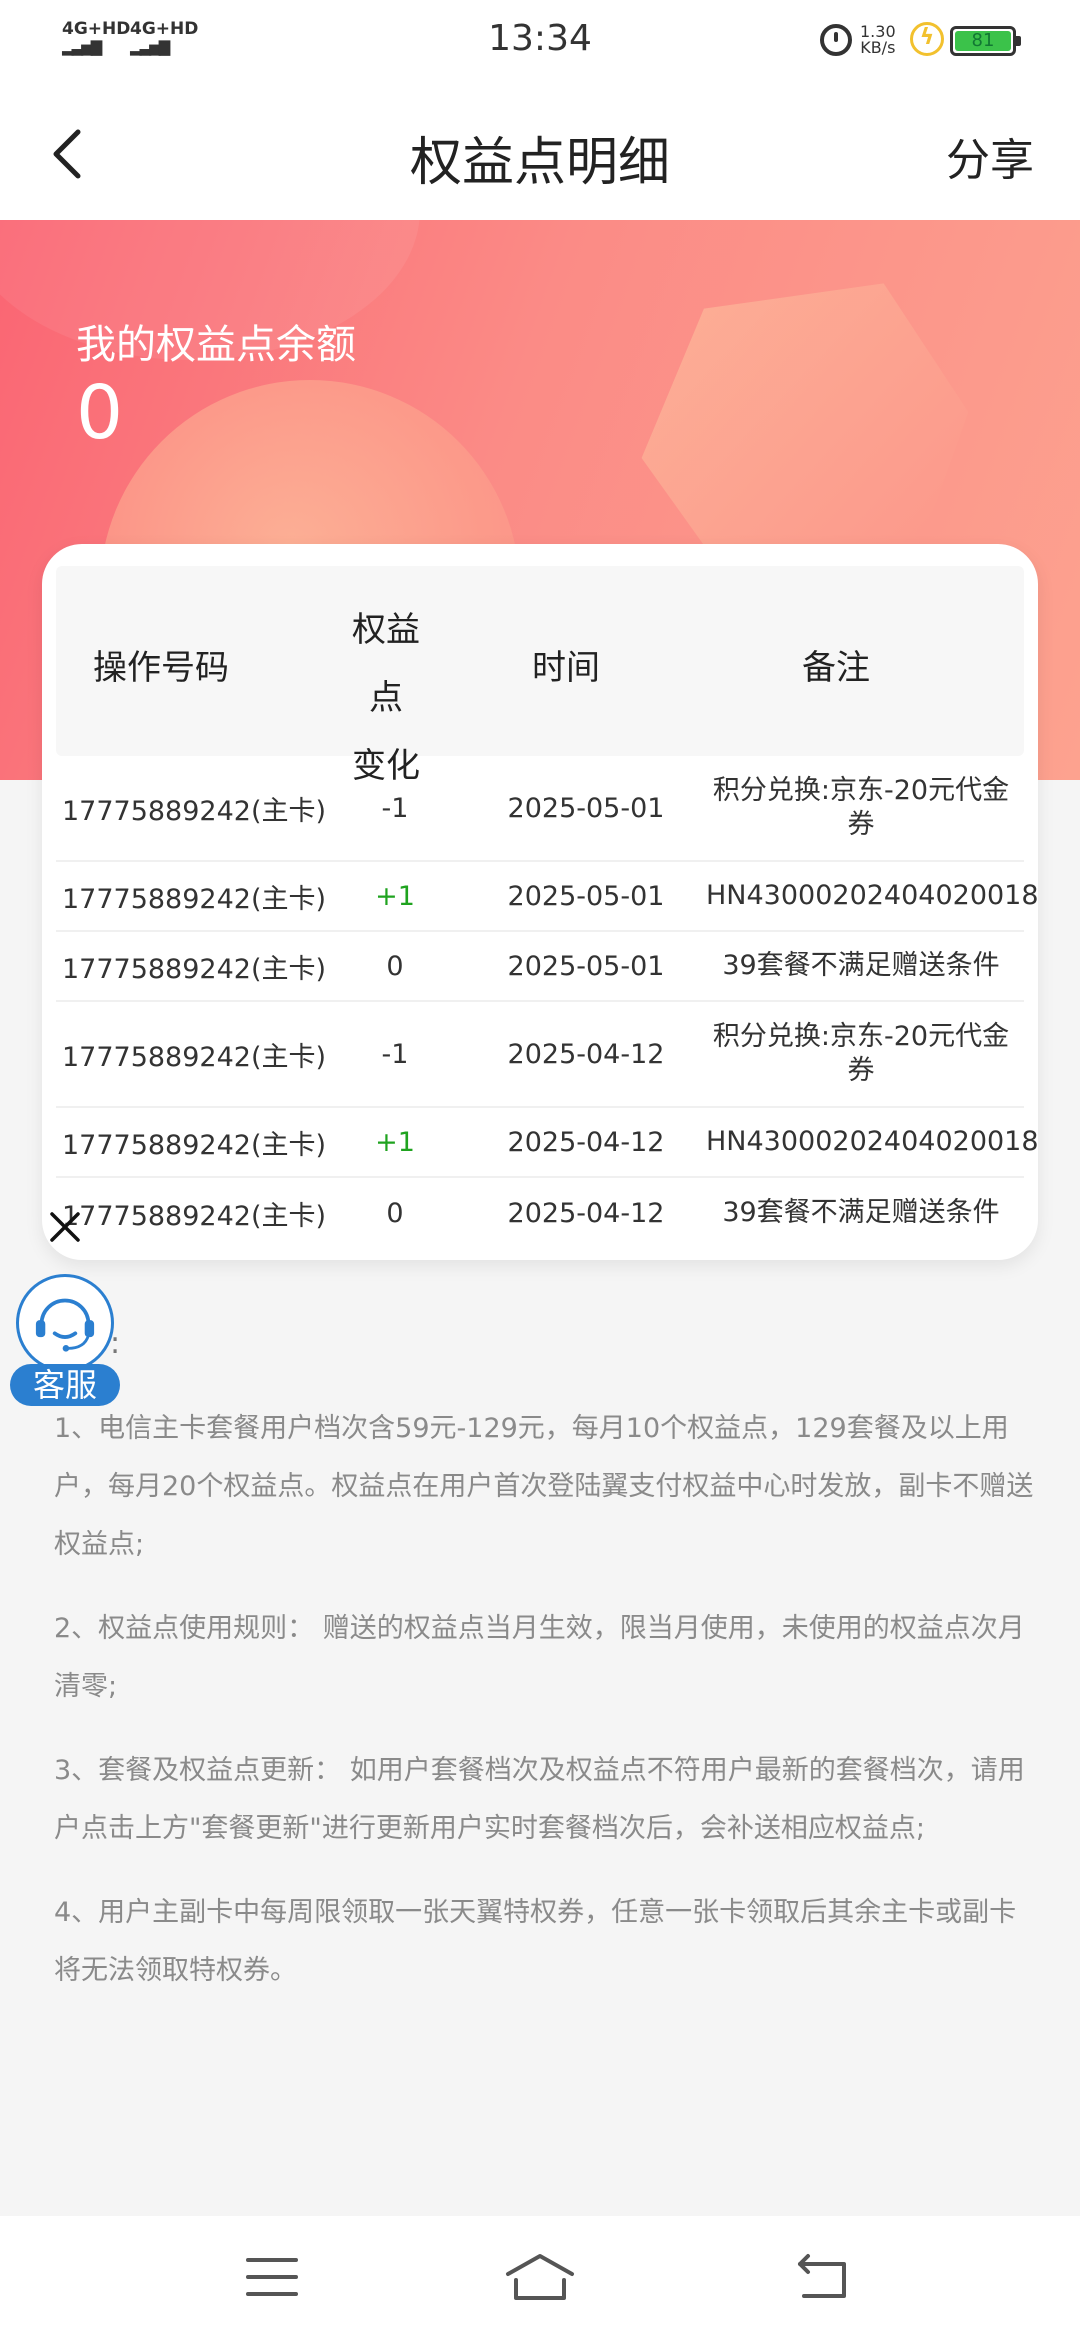 The image size is (1080, 2340). Describe the element at coordinates (272, 2277) in the screenshot. I see `menu-icon` at that location.